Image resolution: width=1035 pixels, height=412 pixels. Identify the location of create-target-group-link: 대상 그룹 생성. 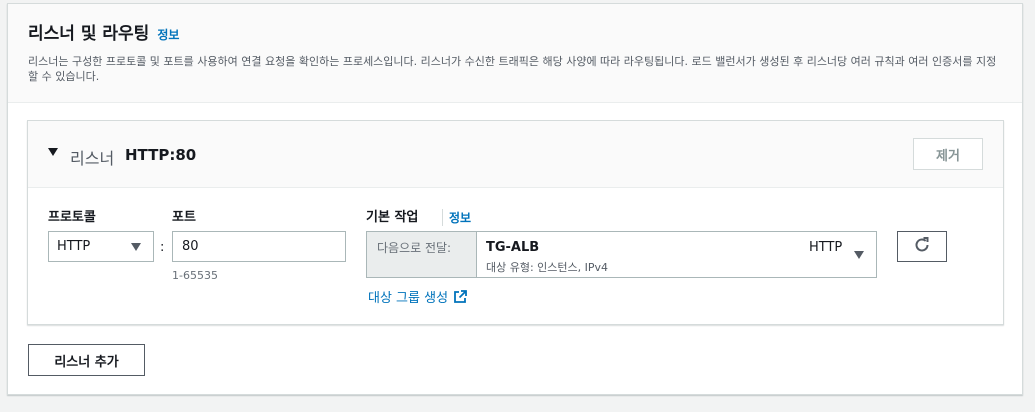
(417, 296).